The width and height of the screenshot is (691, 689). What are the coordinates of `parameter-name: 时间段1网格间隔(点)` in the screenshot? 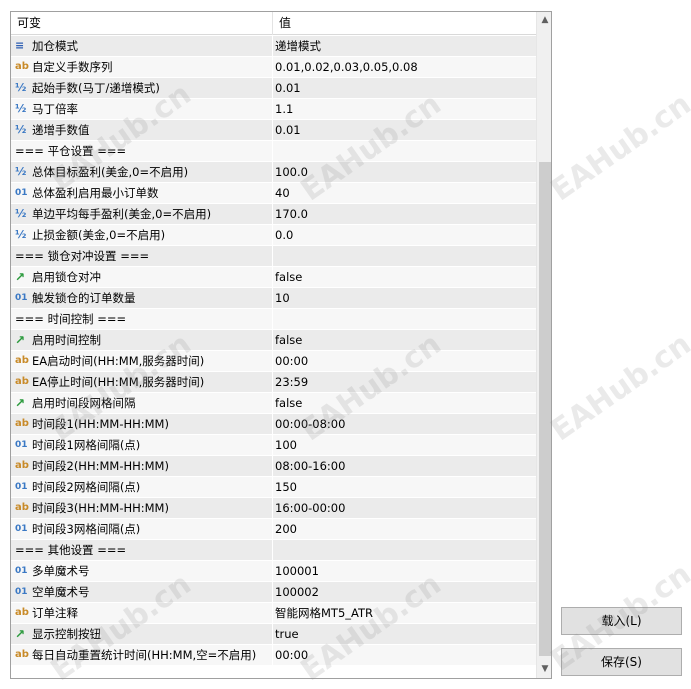 It's located at (86, 445).